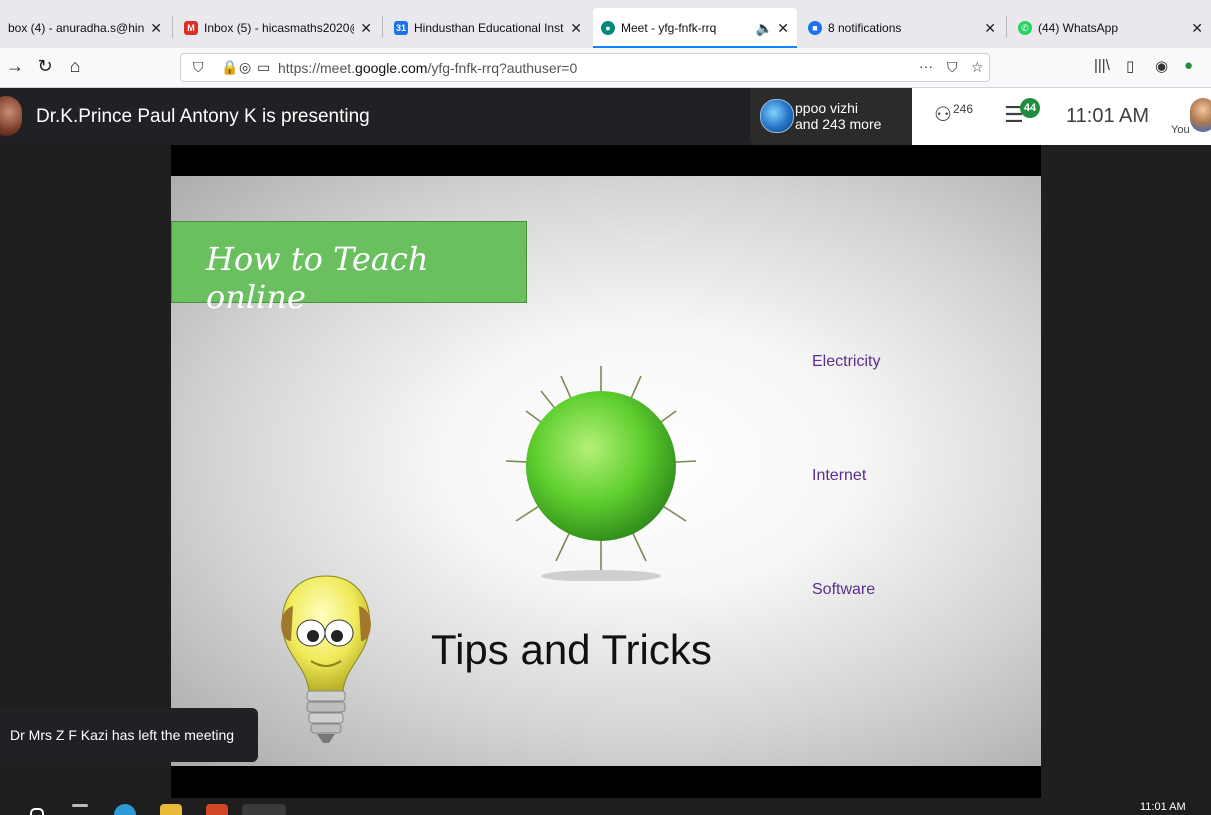 The height and width of the screenshot is (815, 1211). I want to click on page-actions-icon: ···, so click(926, 66).